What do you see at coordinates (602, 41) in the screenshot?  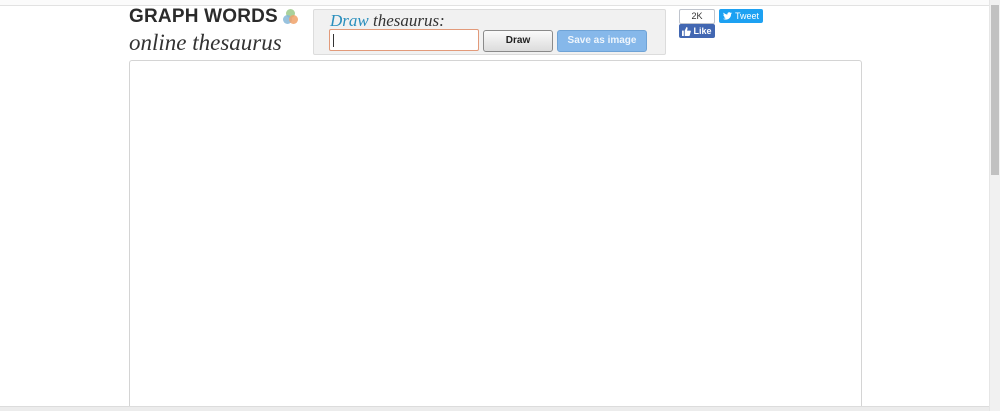 I see `save-as-image-button: Save as image` at bounding box center [602, 41].